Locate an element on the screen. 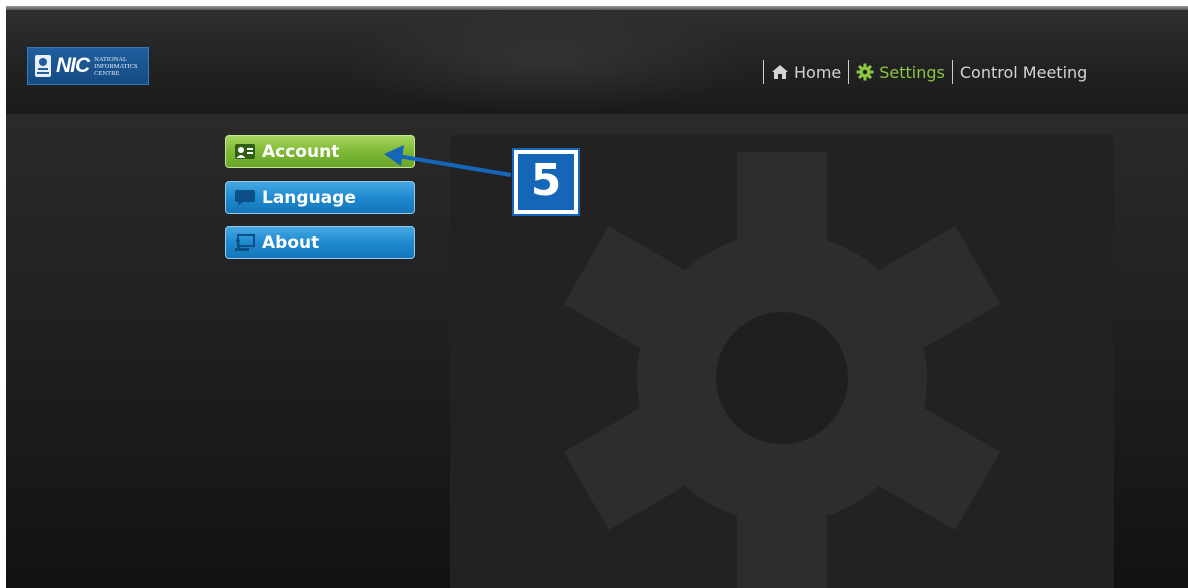  sidebar-item-label: About is located at coordinates (291, 242).